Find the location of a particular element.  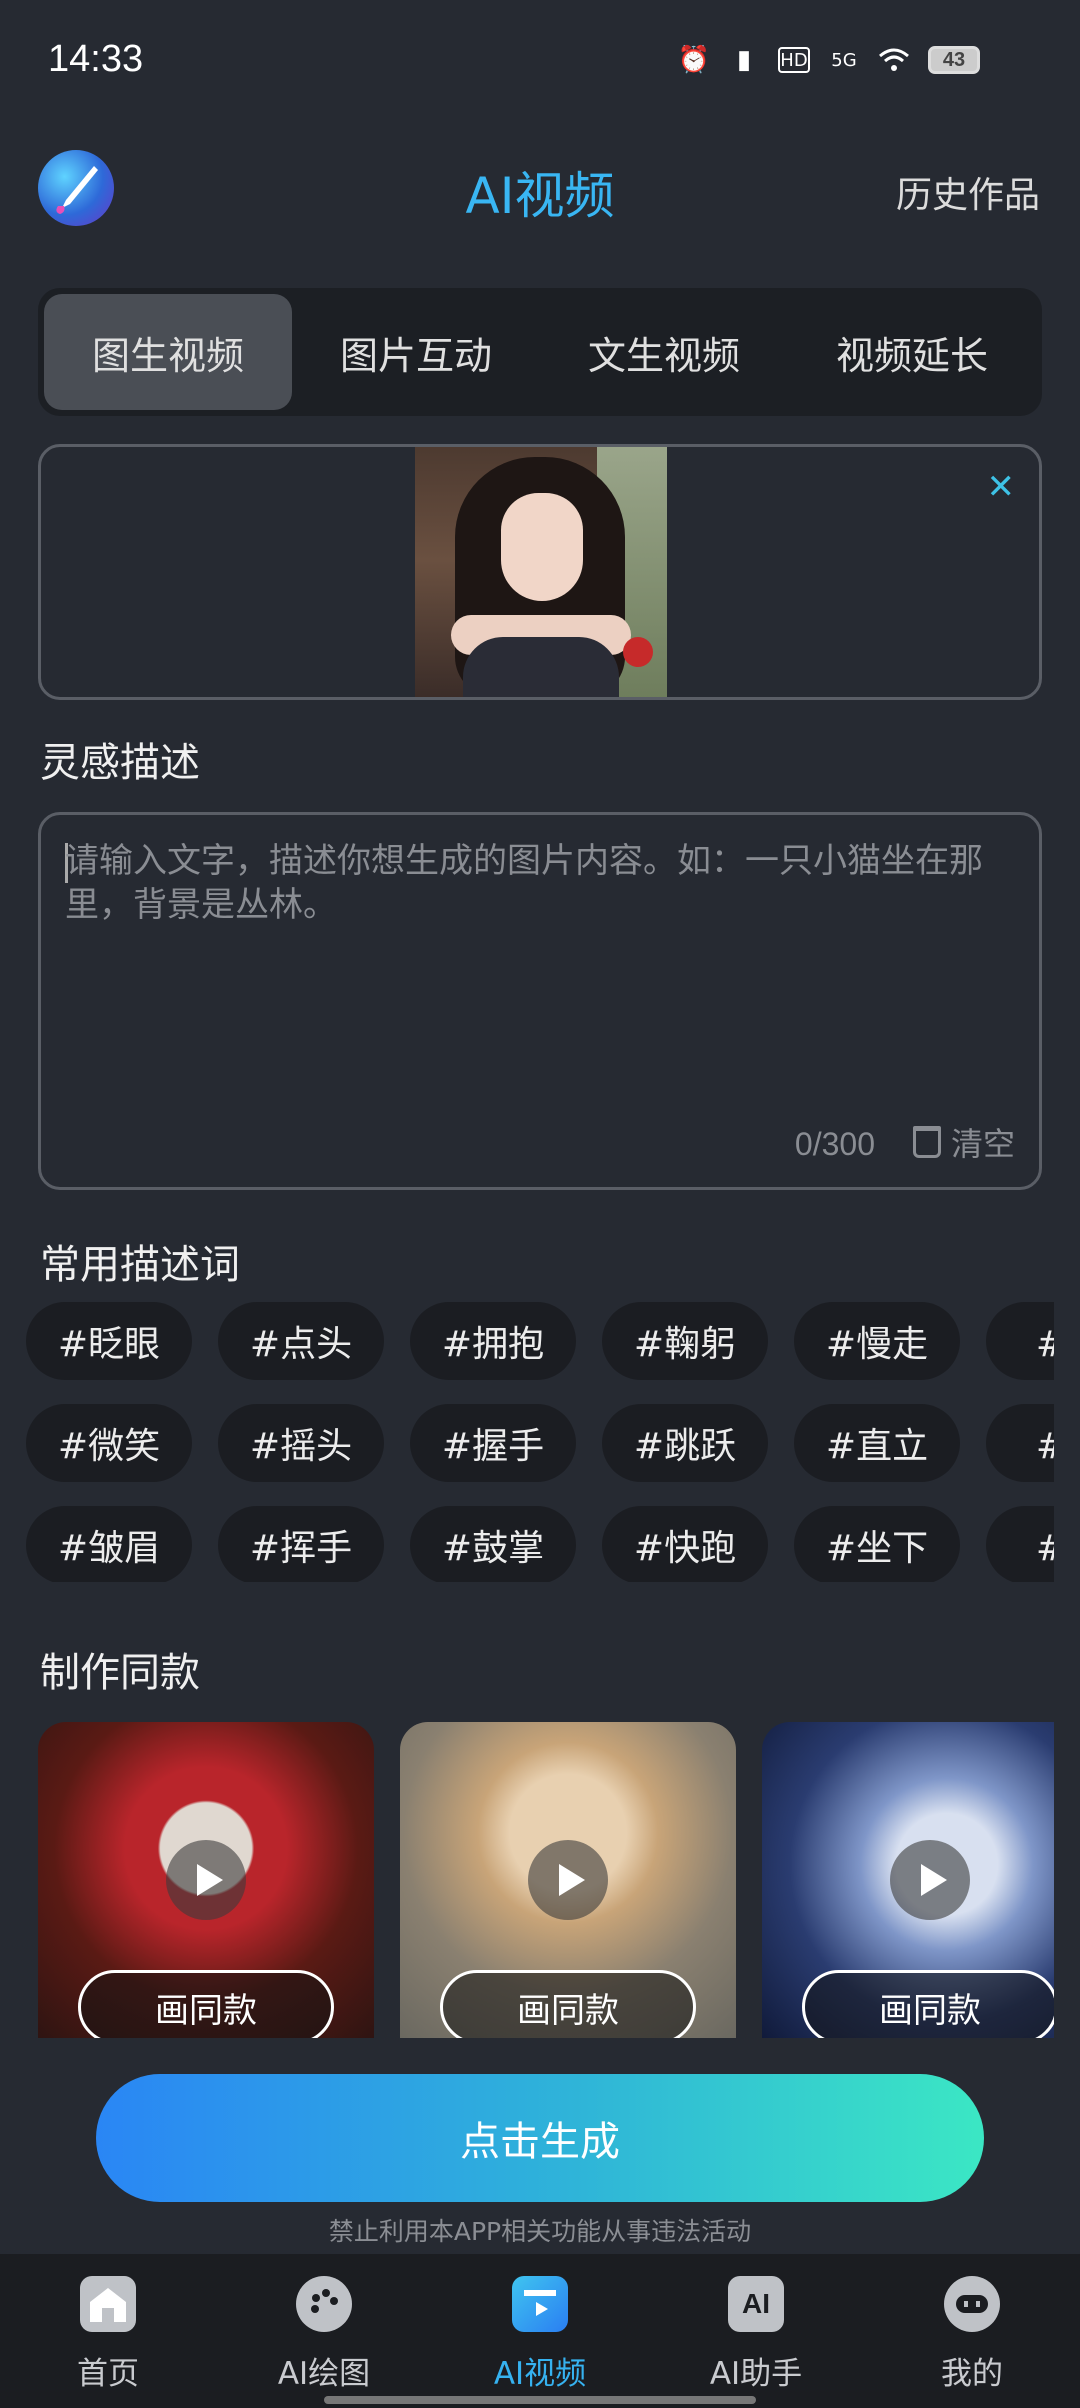

nav-label: AI视频 is located at coordinates (540, 2374).